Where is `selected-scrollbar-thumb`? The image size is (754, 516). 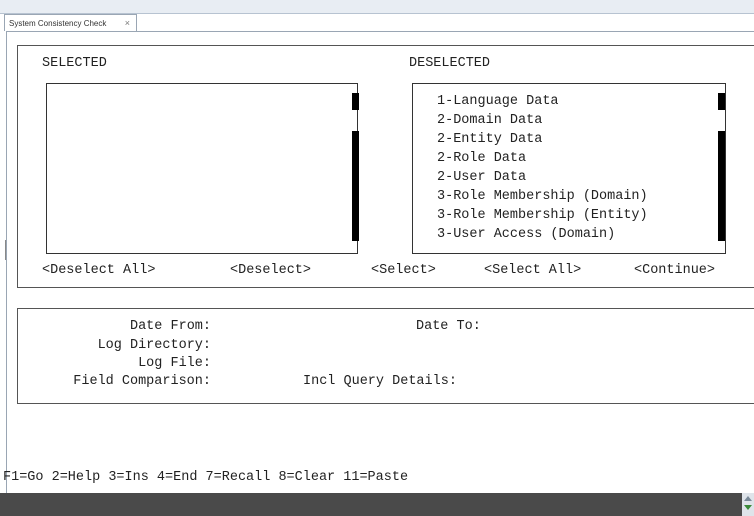 selected-scrollbar-thumb is located at coordinates (355, 101).